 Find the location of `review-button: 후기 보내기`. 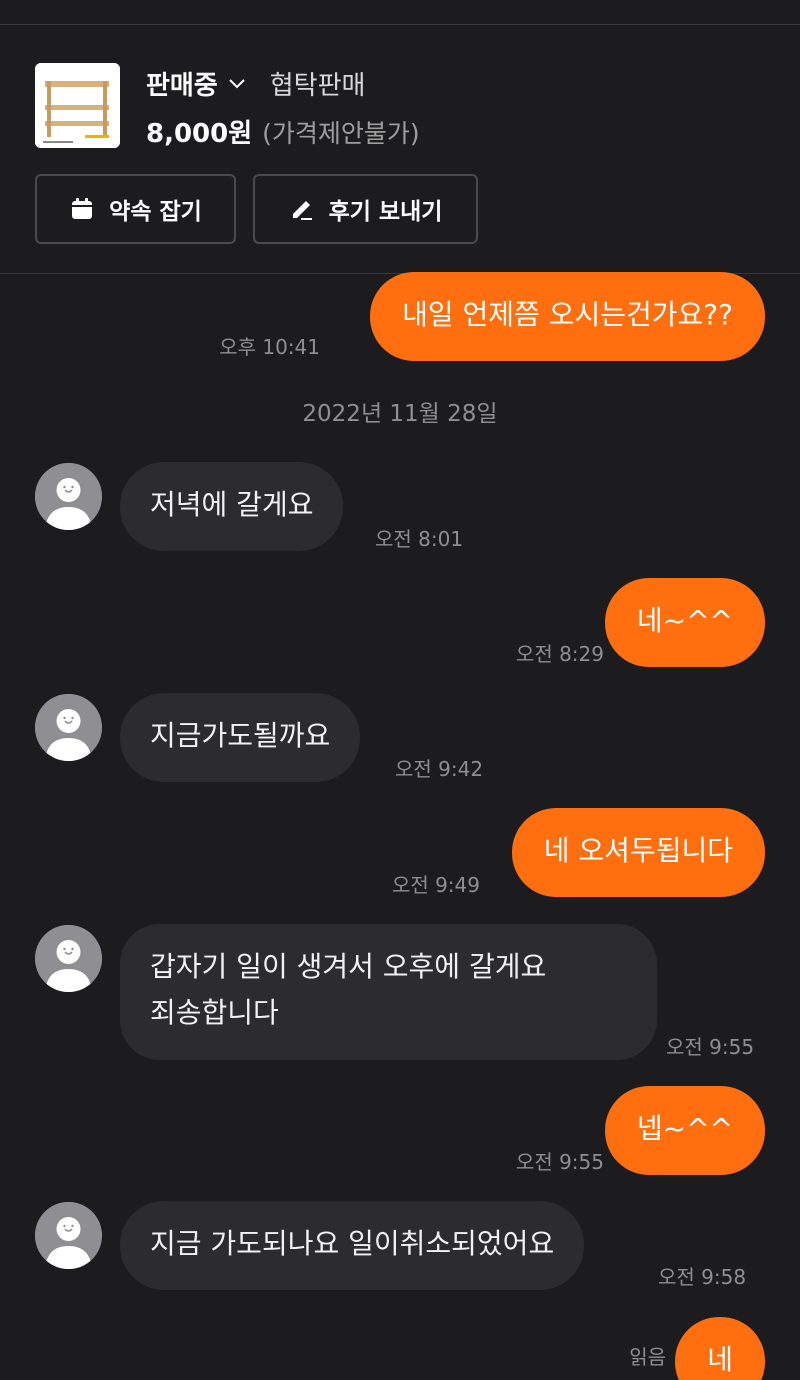

review-button: 후기 보내기 is located at coordinates (365, 209).